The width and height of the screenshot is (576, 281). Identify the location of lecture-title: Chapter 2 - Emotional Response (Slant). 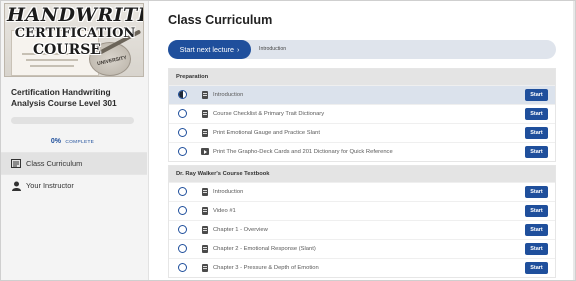
(264, 249).